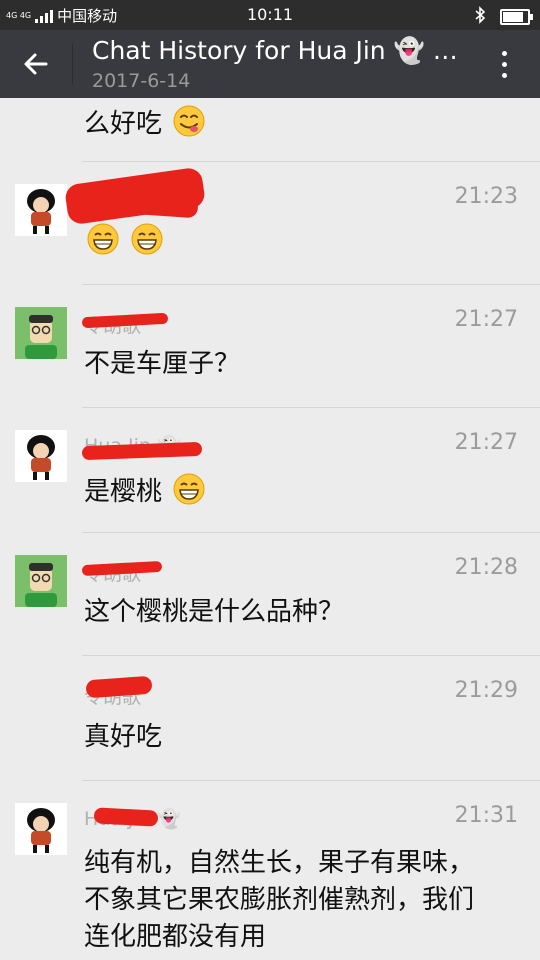 This screenshot has width=540, height=960. Describe the element at coordinates (270, 718) in the screenshot. I see `list-item: 令胡歌 21:29 真好吃` at that location.